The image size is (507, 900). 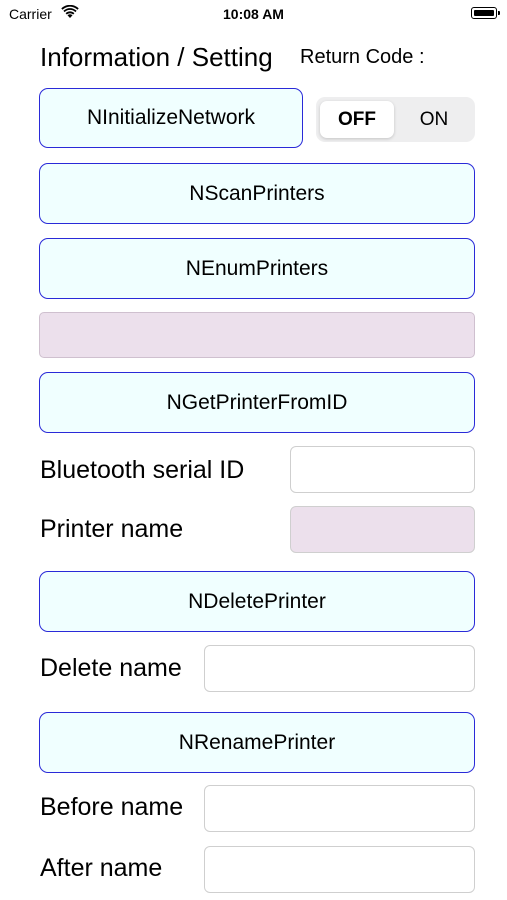 I want to click on initialize-network-button: NInitializeNetwork, so click(x=171, y=118).